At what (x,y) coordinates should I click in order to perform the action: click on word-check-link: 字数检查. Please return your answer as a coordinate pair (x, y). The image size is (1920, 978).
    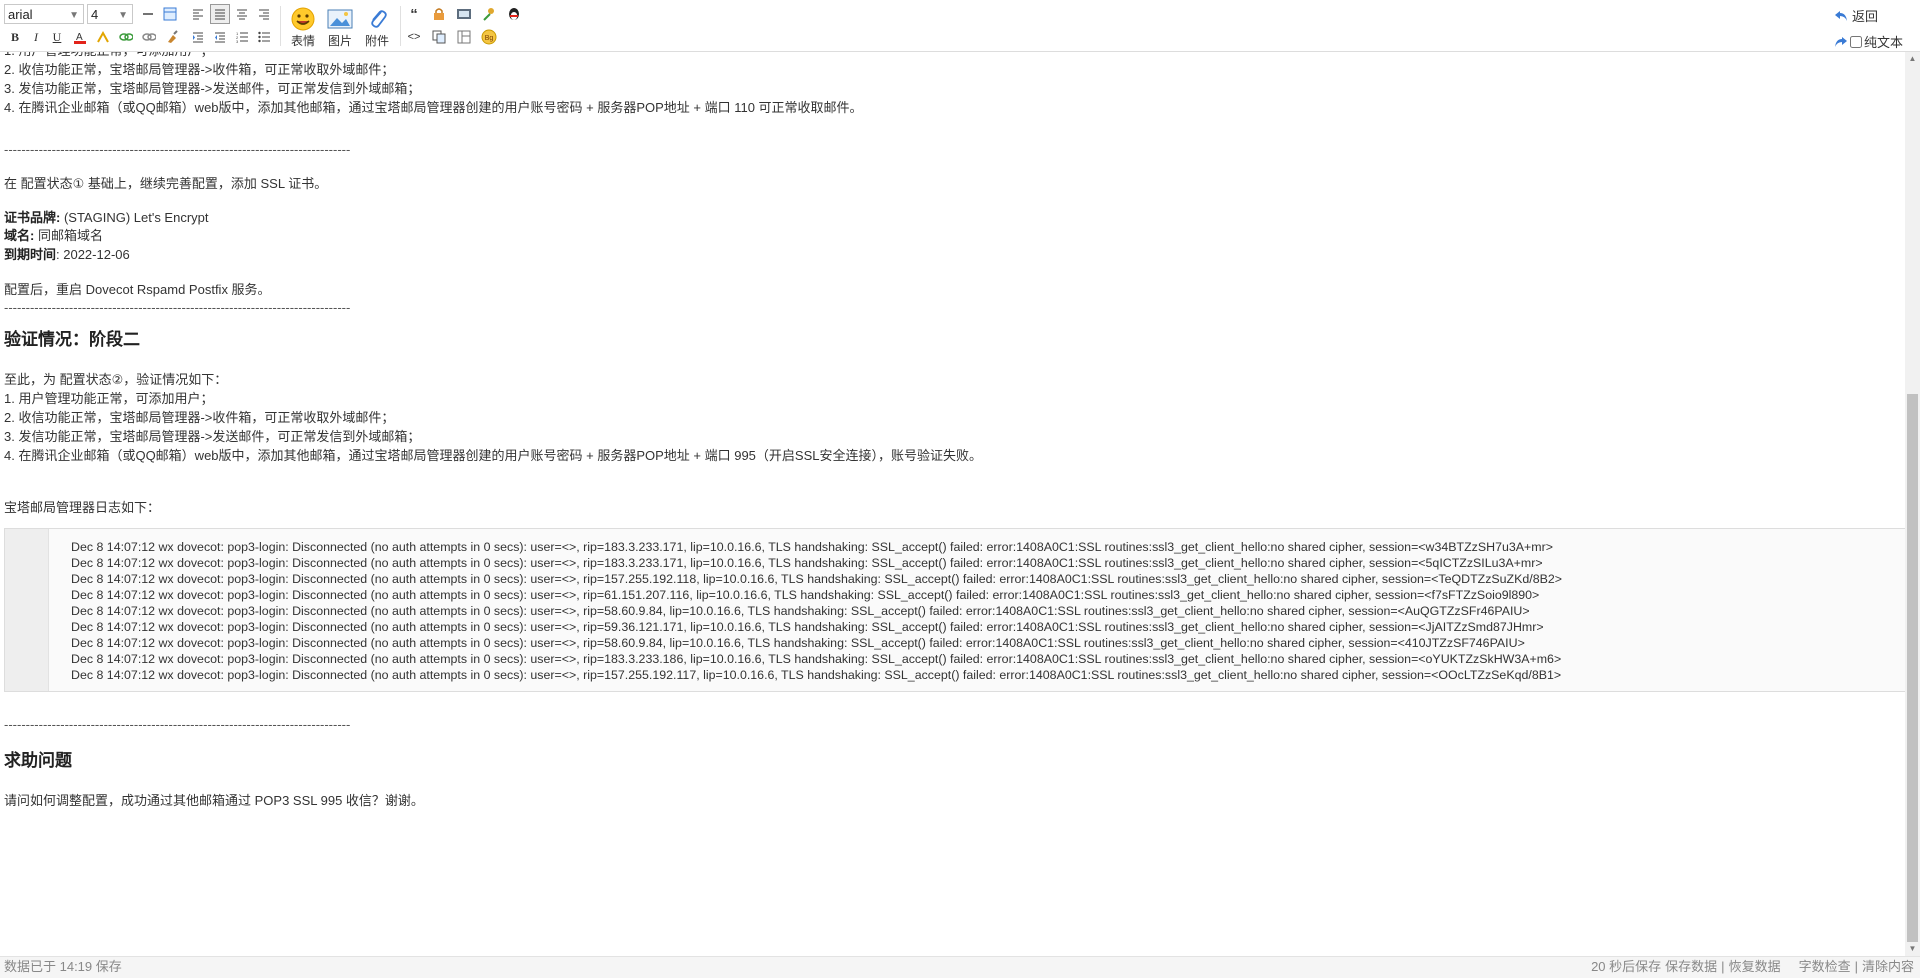
    Looking at the image, I should click on (1825, 967).